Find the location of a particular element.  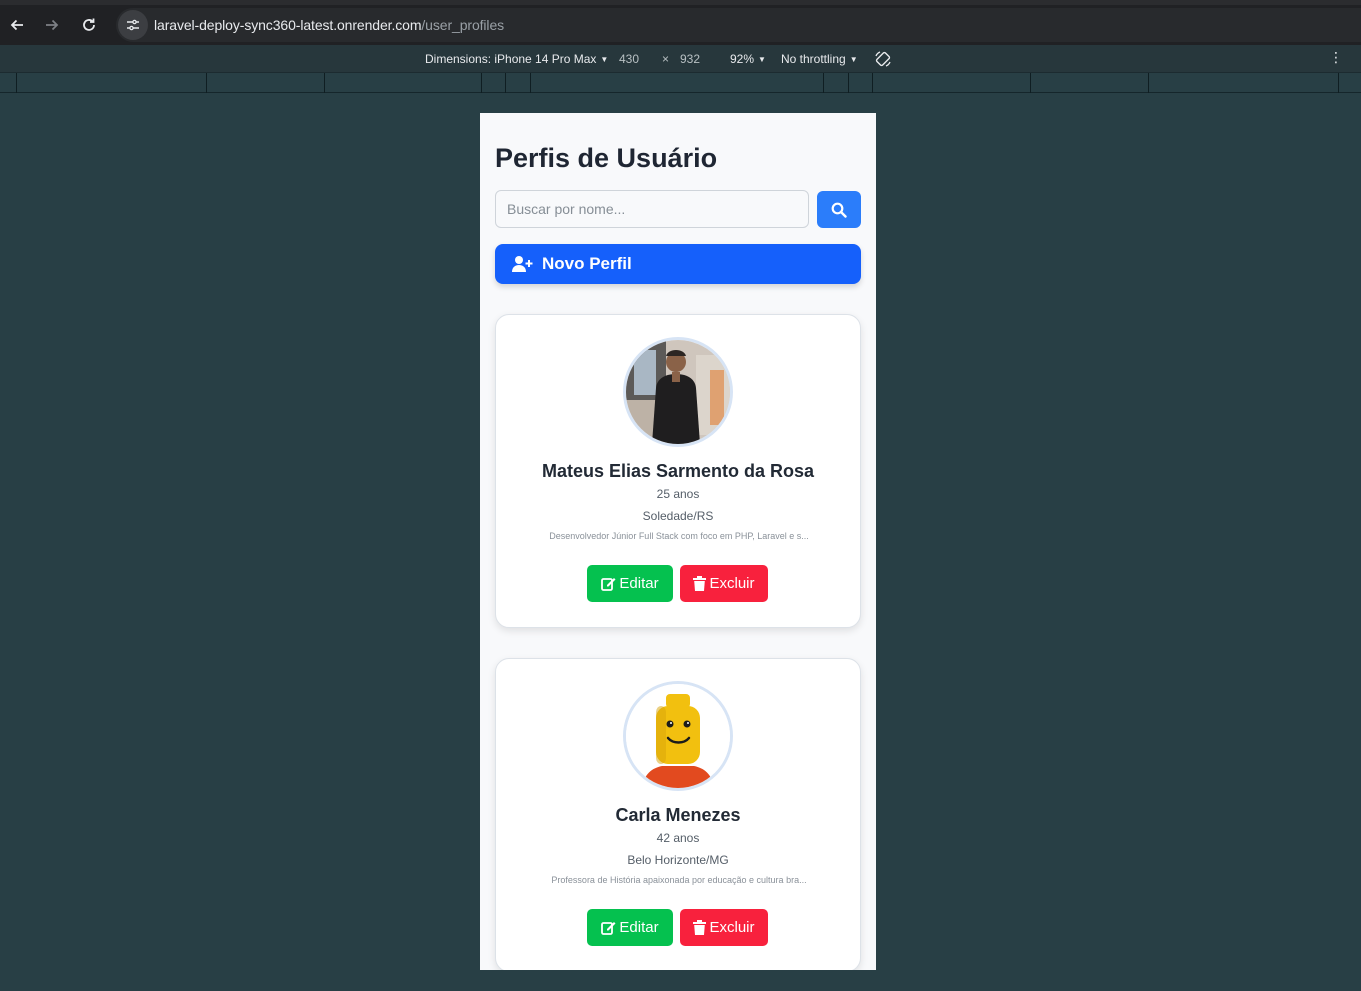

site-info-button is located at coordinates (133, 25).